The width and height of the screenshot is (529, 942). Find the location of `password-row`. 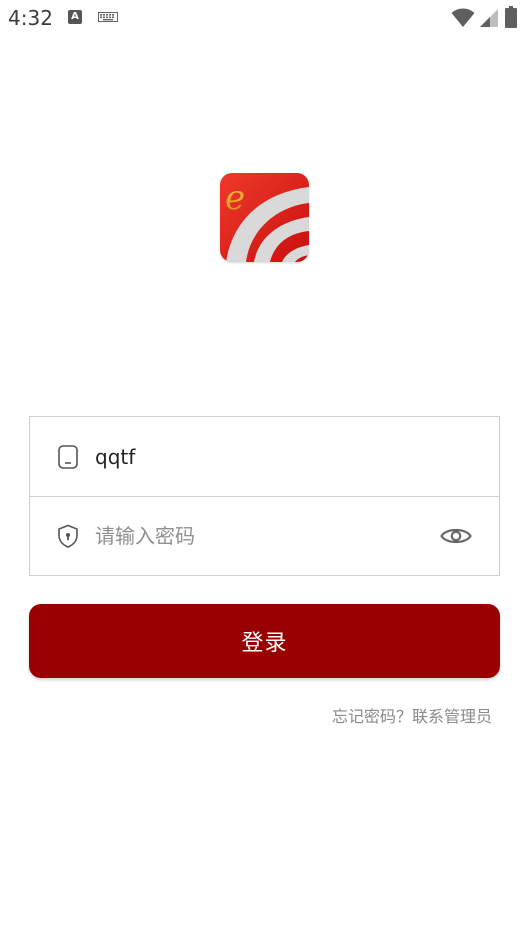

password-row is located at coordinates (264, 536).